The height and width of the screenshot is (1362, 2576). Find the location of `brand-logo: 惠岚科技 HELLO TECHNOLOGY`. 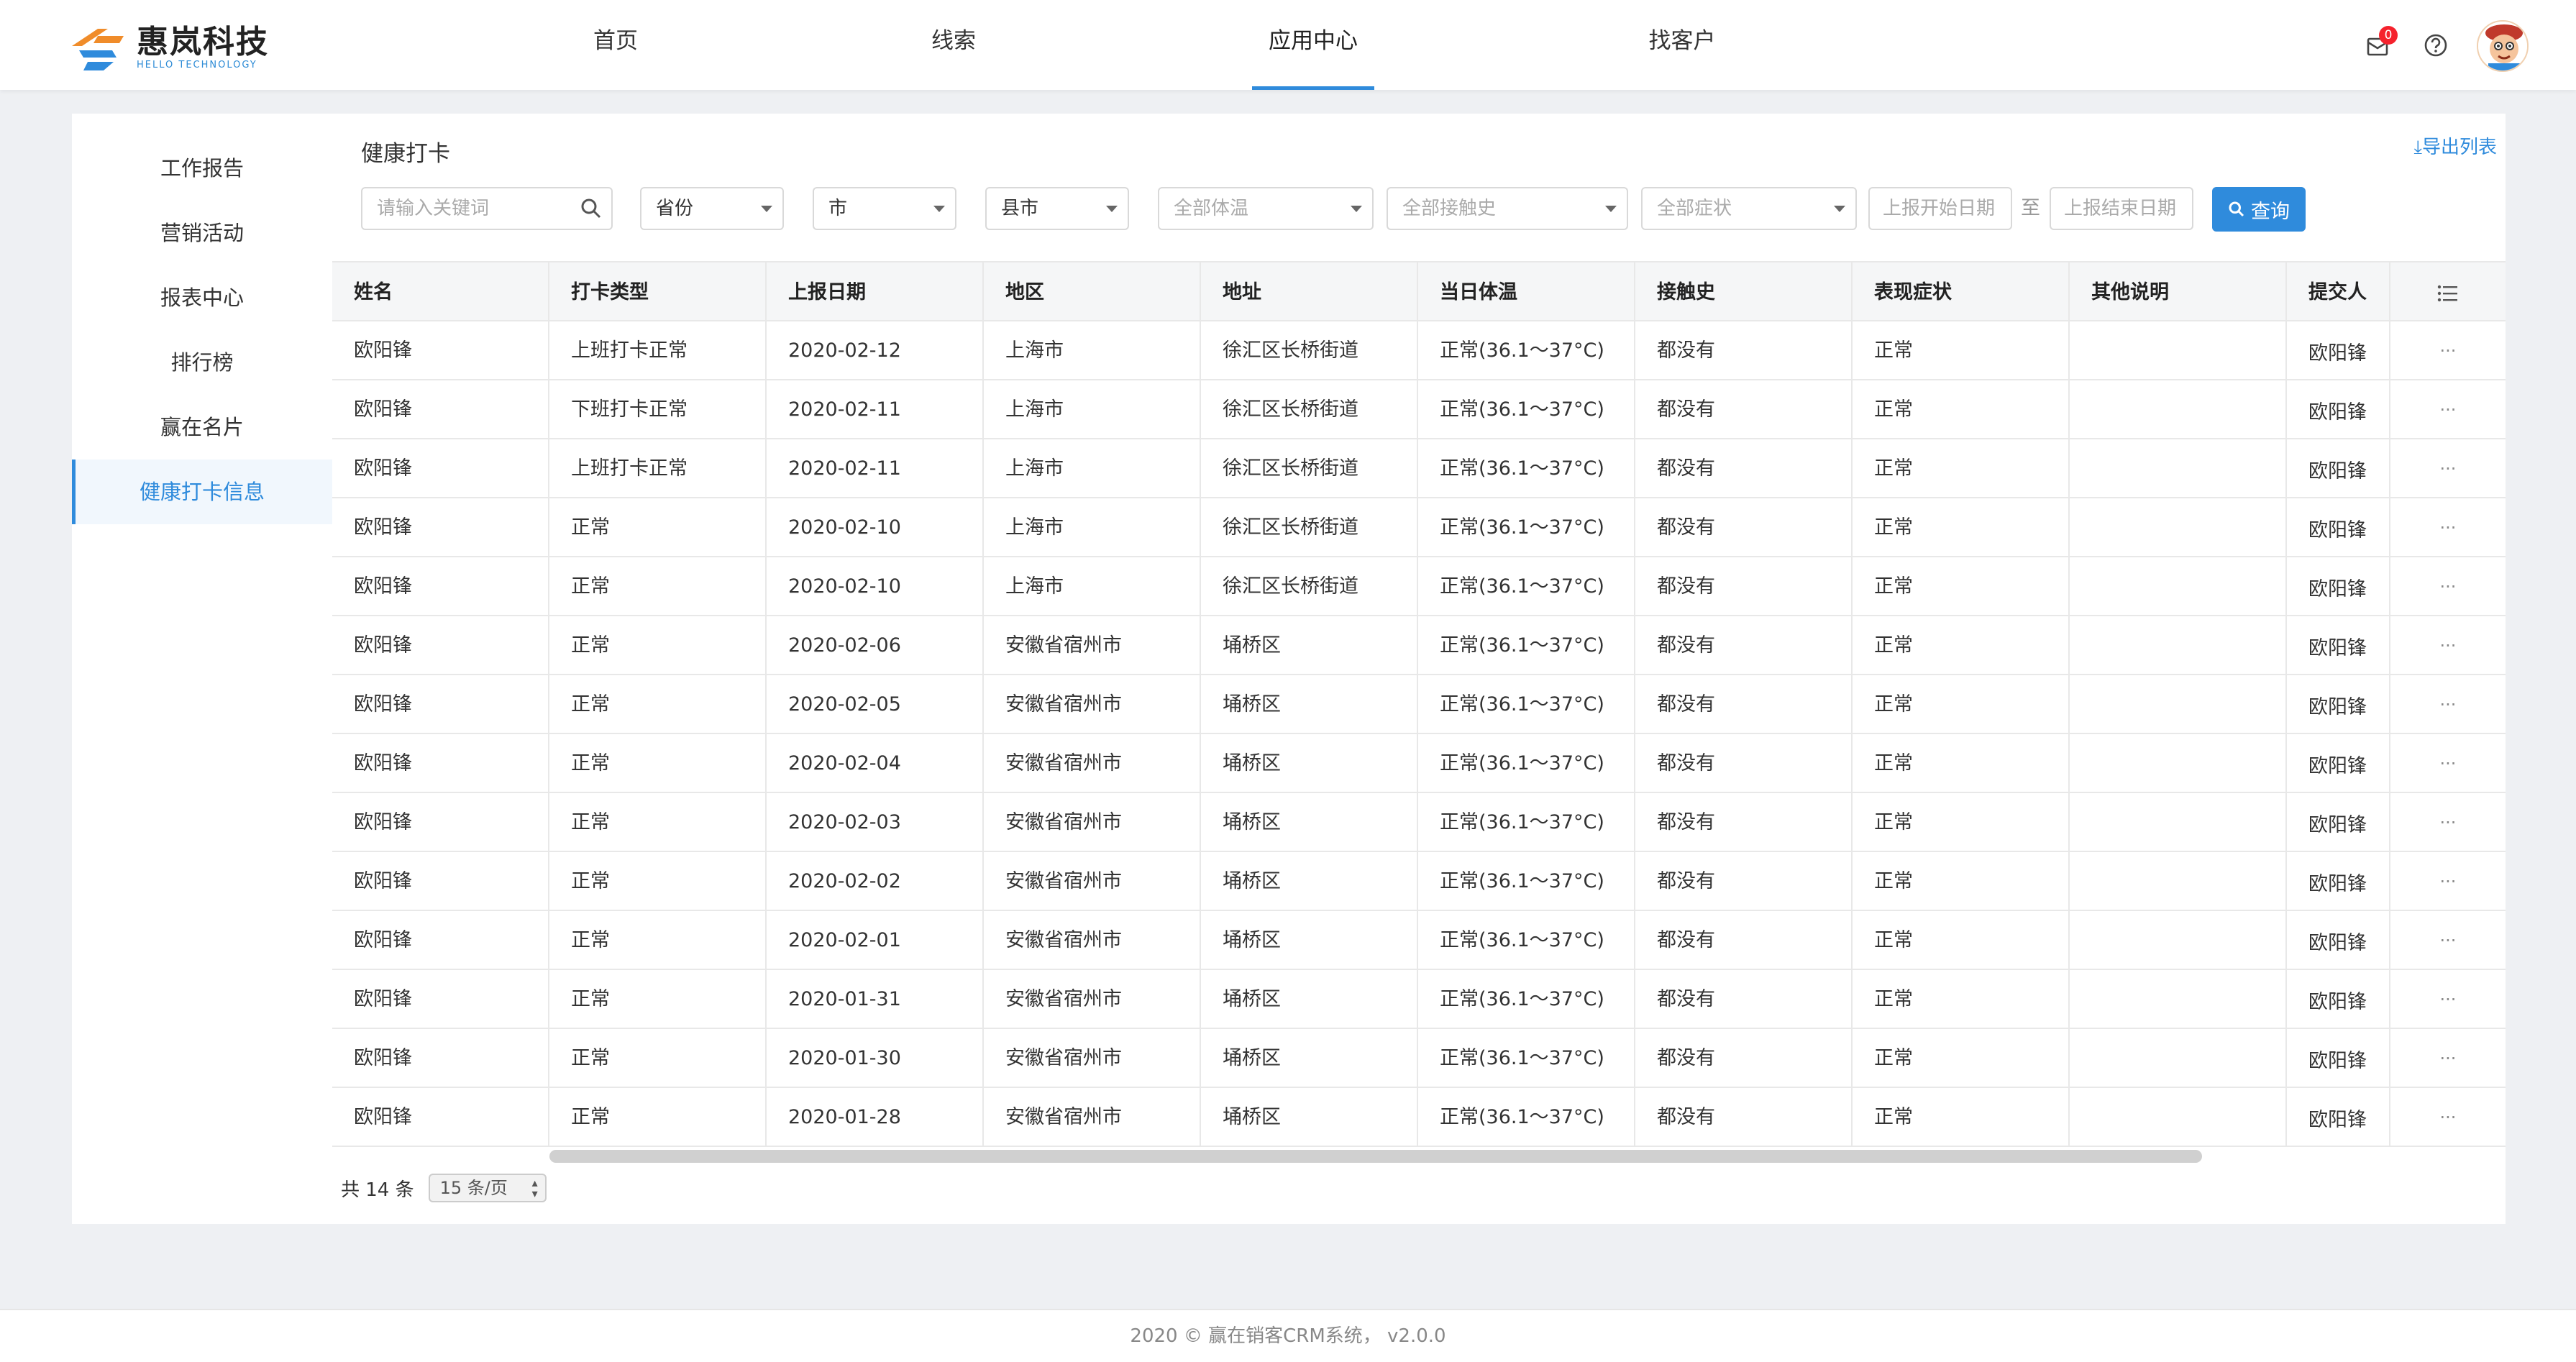

brand-logo: 惠岚科技 HELLO TECHNOLOGY is located at coordinates (169, 48).